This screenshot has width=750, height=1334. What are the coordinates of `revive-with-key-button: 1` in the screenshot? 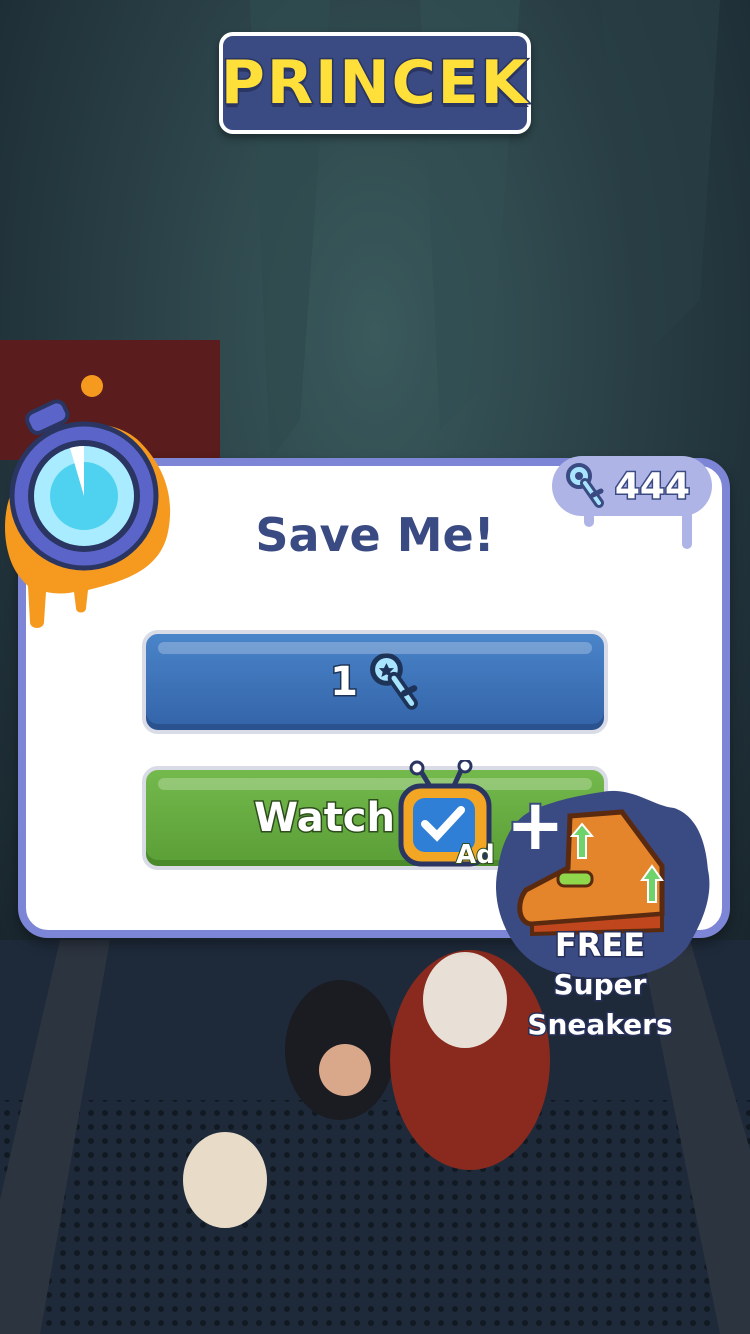 It's located at (375, 682).